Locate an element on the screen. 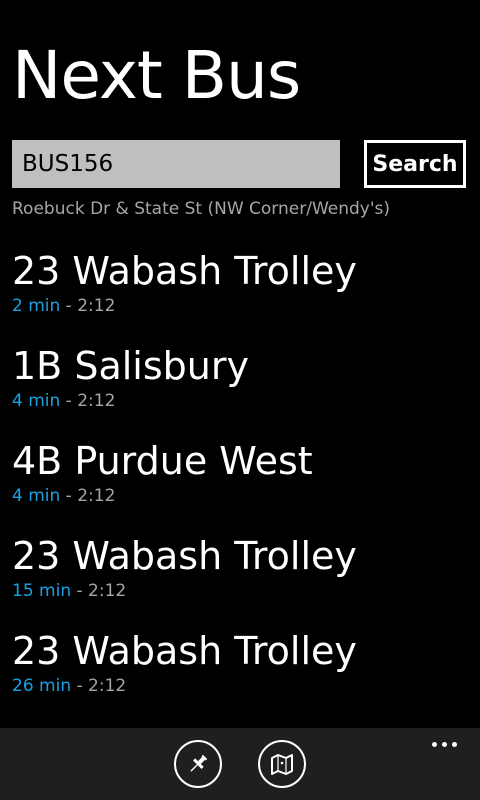  search-bar: Search is located at coordinates (239, 164).